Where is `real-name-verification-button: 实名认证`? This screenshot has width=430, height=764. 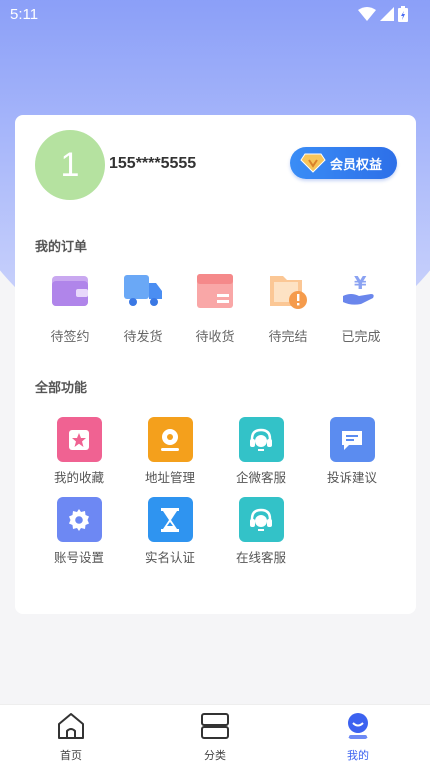 real-name-verification-button: 实名认证 is located at coordinates (170, 531).